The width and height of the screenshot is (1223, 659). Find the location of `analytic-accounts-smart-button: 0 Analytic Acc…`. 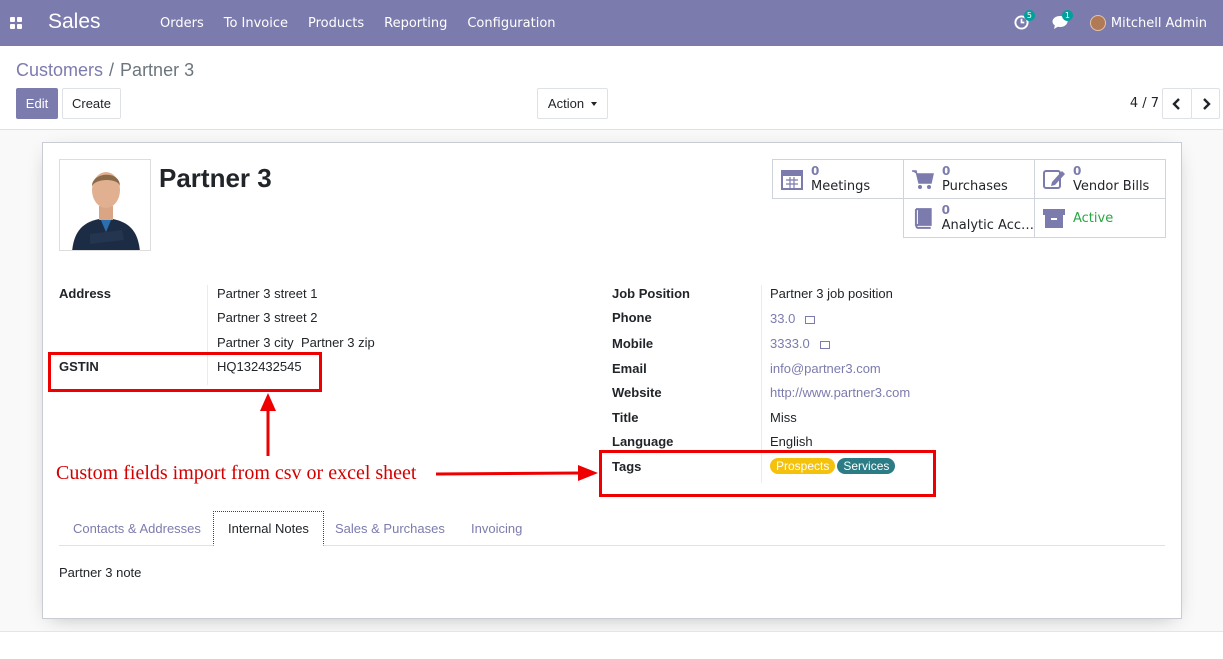

analytic-accounts-smart-button: 0 Analytic Acc… is located at coordinates (969, 218).